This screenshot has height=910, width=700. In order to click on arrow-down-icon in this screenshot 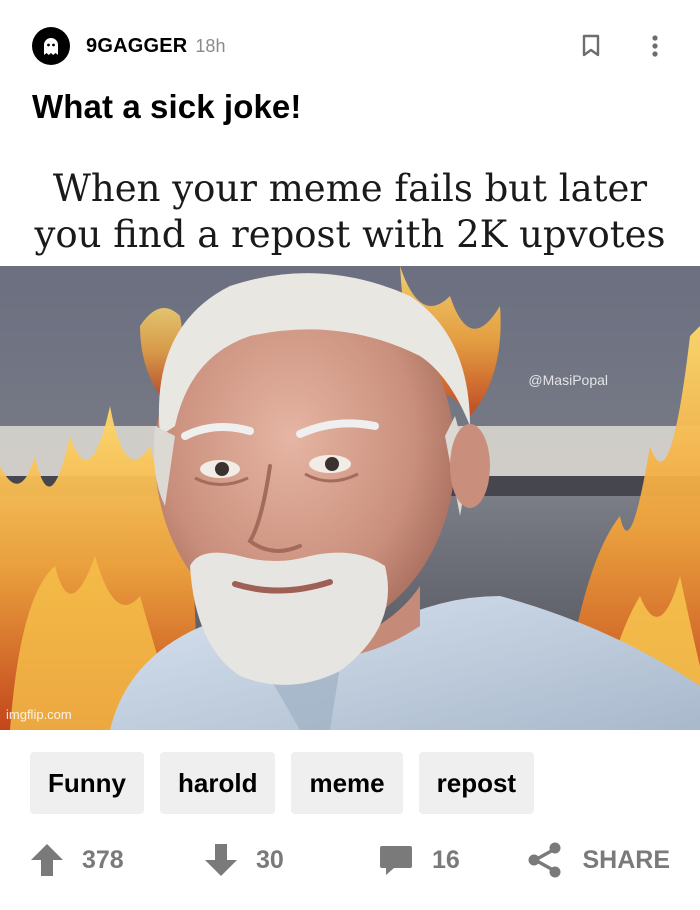, I will do `click(221, 860)`.